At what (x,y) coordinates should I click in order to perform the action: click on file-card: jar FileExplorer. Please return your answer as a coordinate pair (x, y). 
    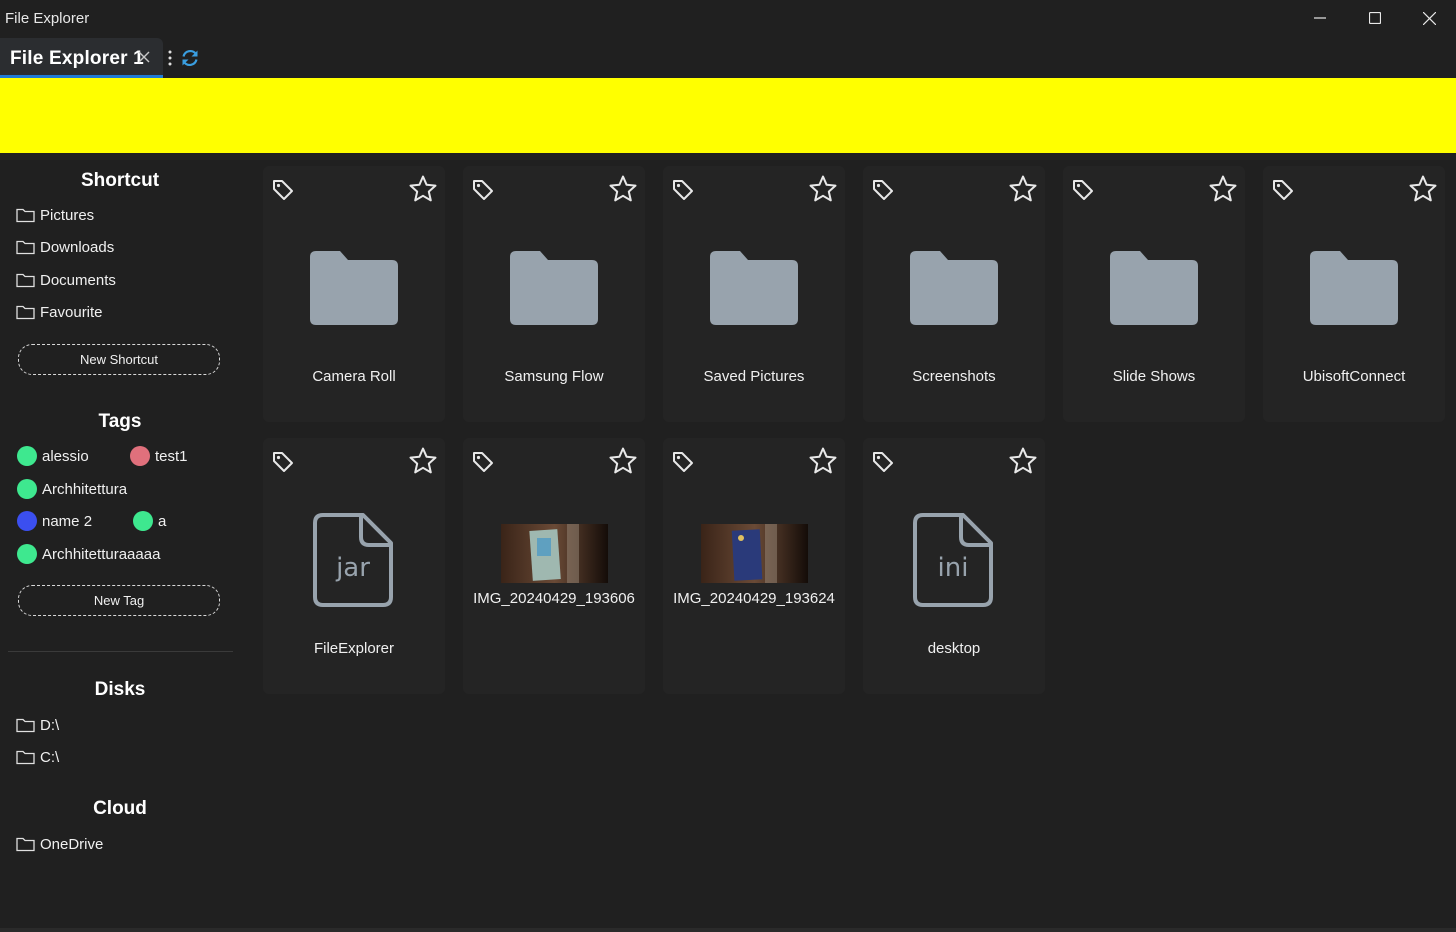
    Looking at the image, I should click on (354, 566).